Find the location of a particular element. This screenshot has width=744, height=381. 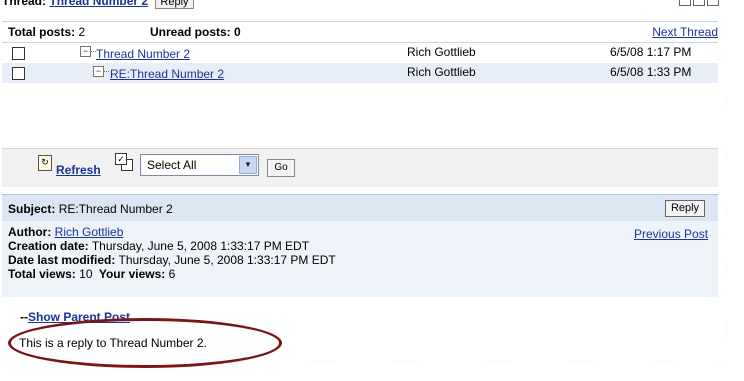

subject-value: RE:Thread Number 2 is located at coordinates (115, 209).